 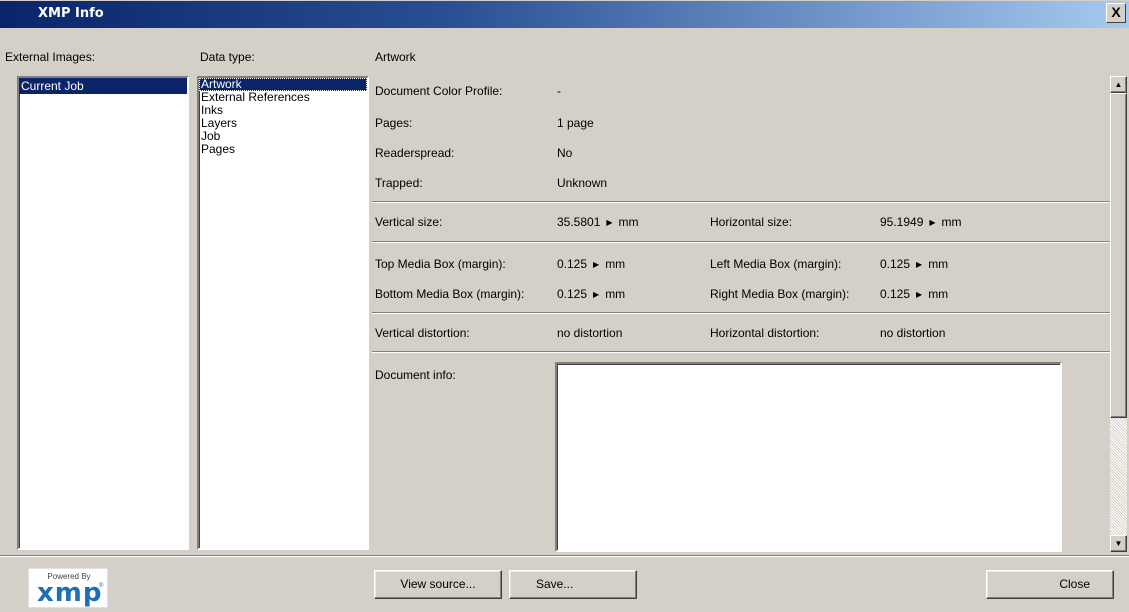 What do you see at coordinates (895, 264) in the screenshot?
I see `left-media-box-number: 0.125` at bounding box center [895, 264].